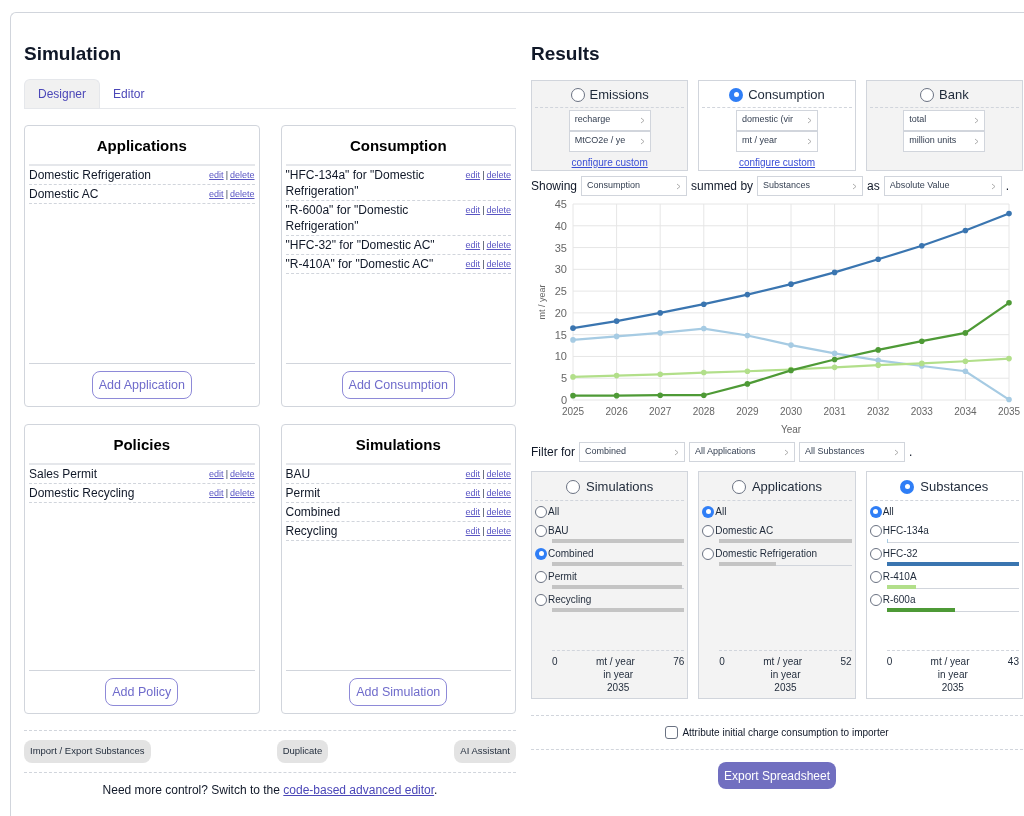 The image size is (1024, 816). I want to click on card-title: Consumption, so click(398, 146).